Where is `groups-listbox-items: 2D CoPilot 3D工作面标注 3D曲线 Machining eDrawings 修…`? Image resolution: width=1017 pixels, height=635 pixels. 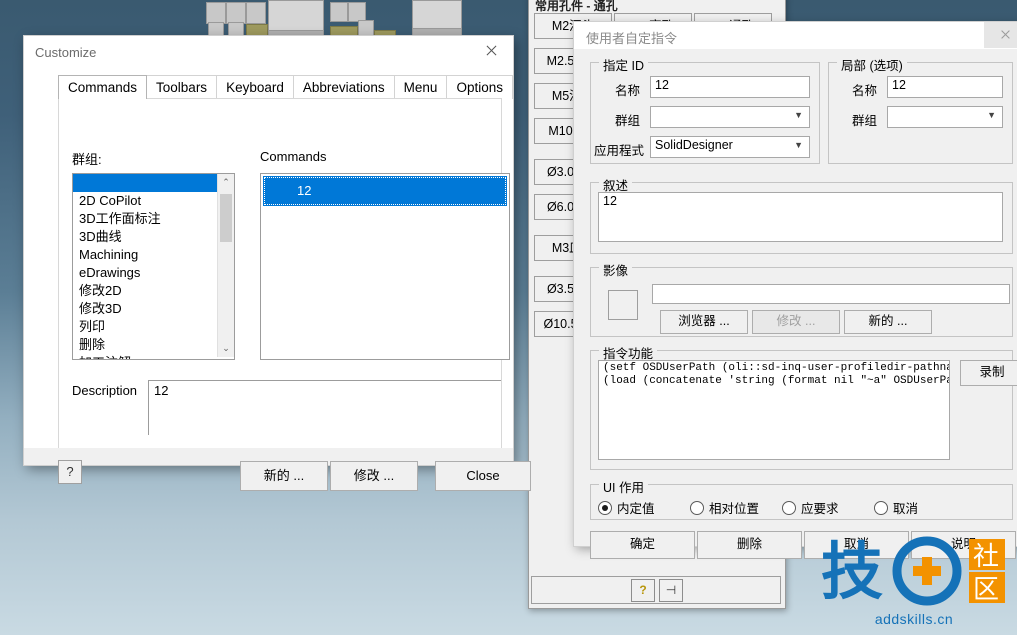 groups-listbox-items: 2D CoPilot 3D工作面标注 3D曲线 Machining eDrawings 修… is located at coordinates (145, 266).